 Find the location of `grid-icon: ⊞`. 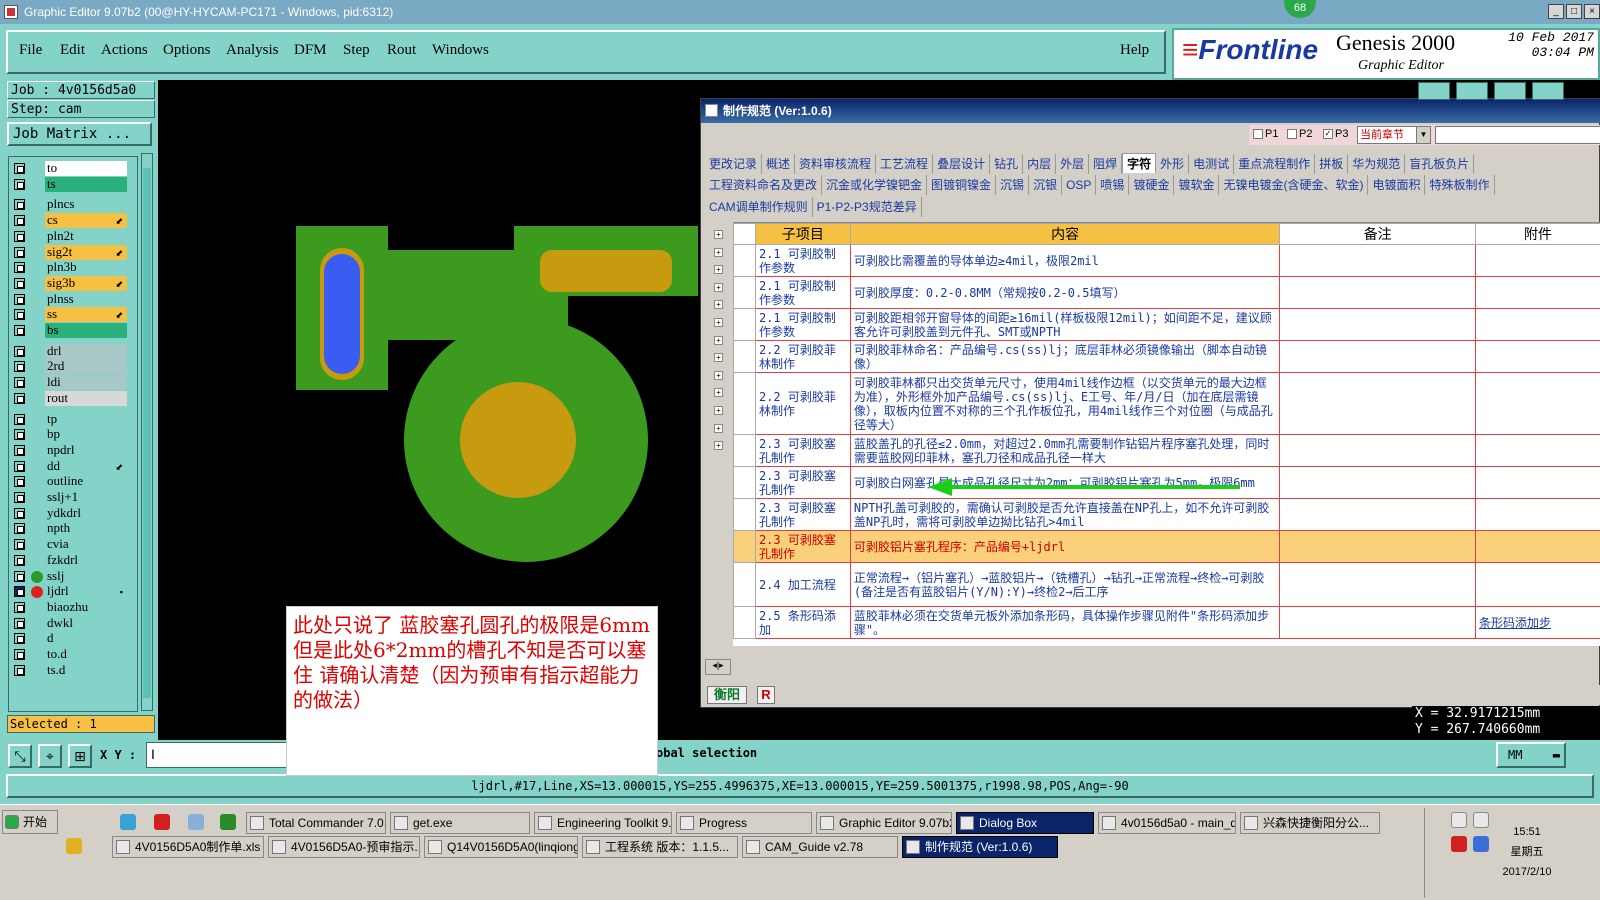

grid-icon: ⊞ is located at coordinates (80, 756).